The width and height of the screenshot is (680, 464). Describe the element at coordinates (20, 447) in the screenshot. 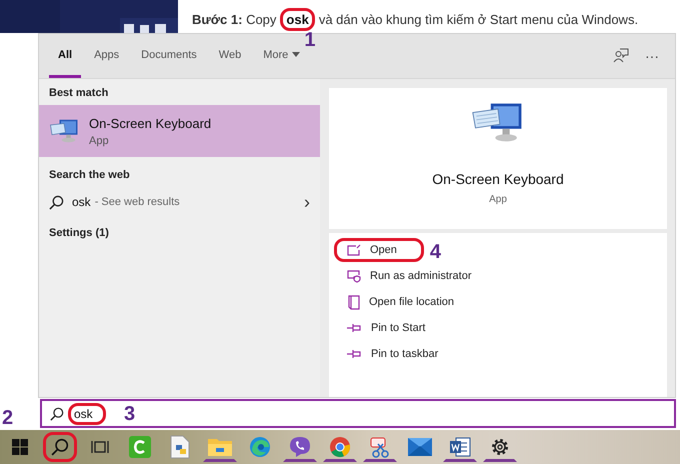

I see `windows-logo-icon` at that location.